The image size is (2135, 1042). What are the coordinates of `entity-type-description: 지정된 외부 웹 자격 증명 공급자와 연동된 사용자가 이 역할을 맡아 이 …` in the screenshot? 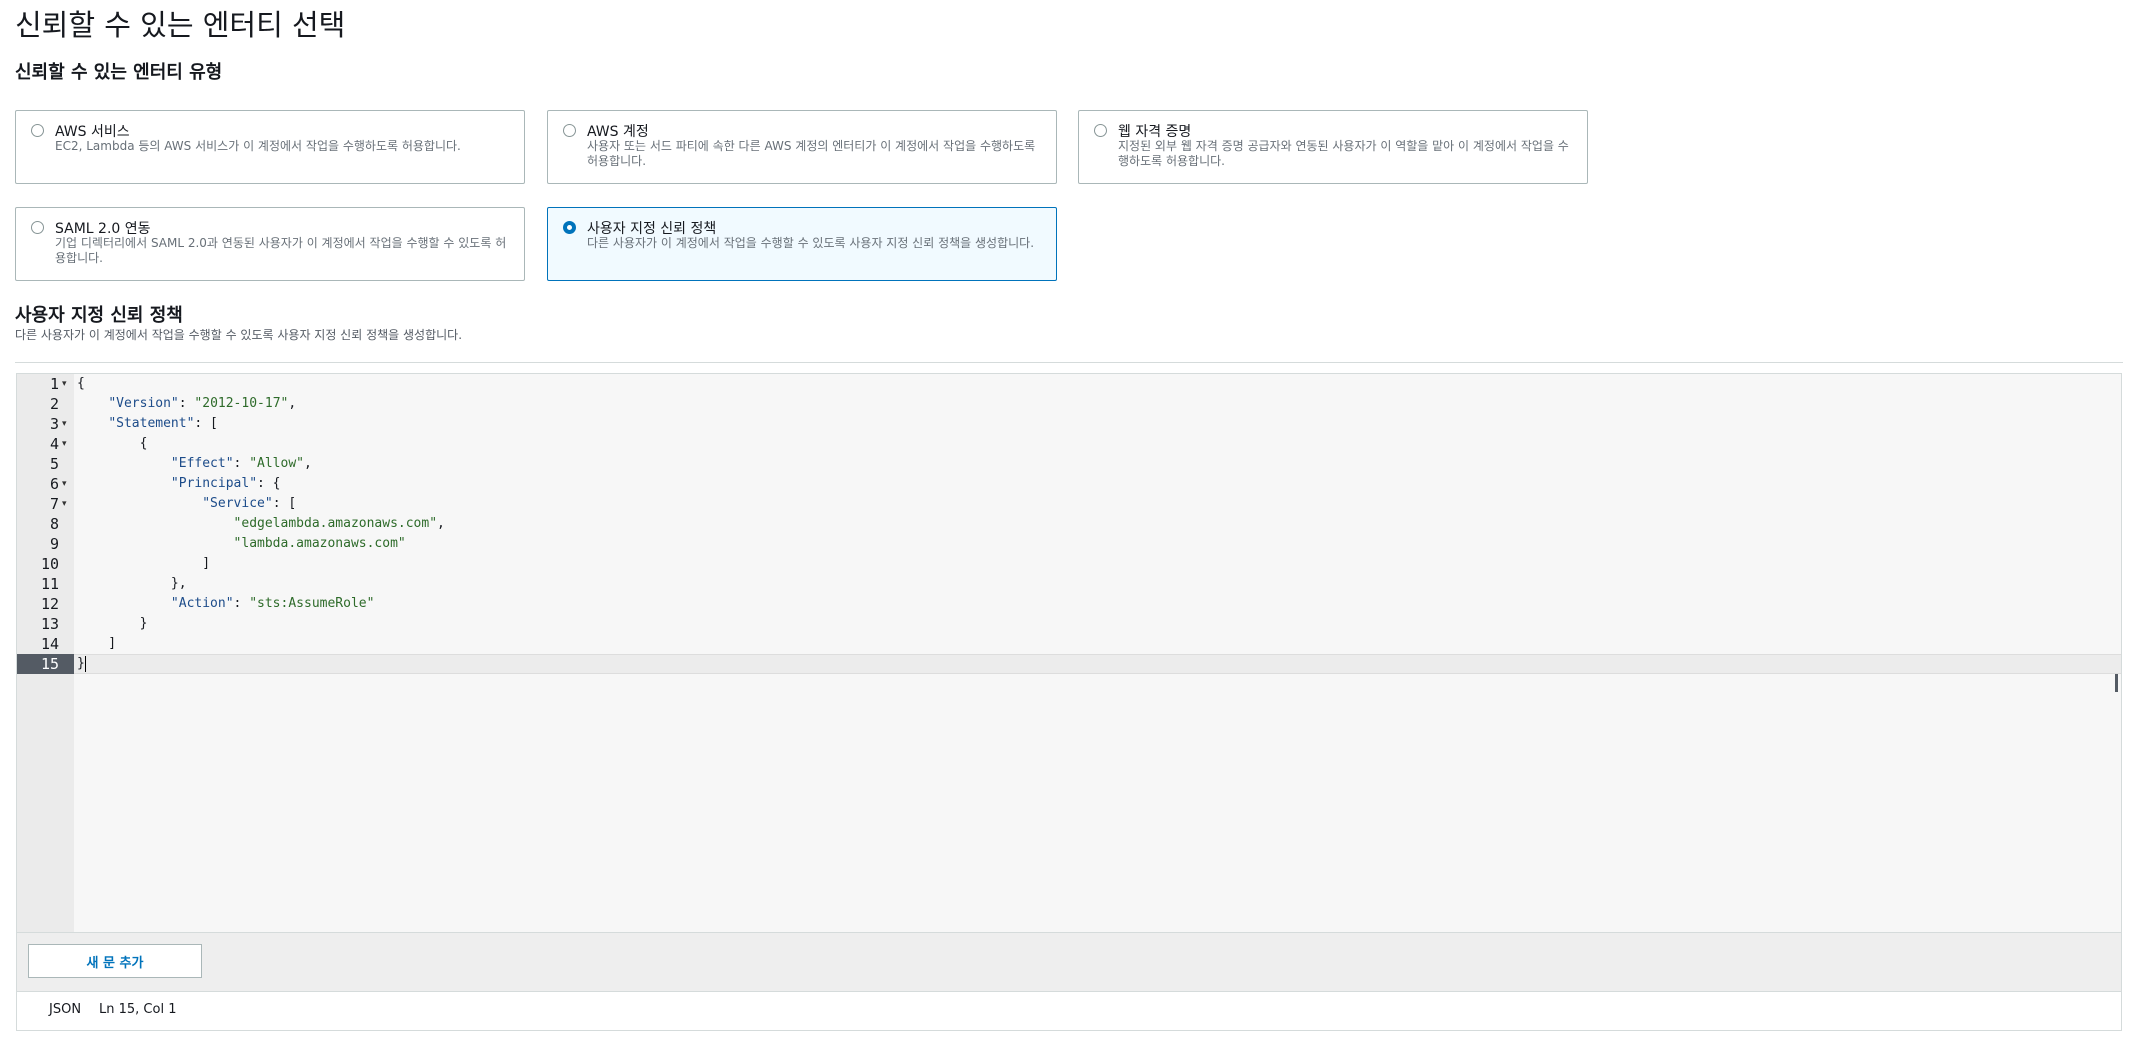 It's located at (1343, 153).